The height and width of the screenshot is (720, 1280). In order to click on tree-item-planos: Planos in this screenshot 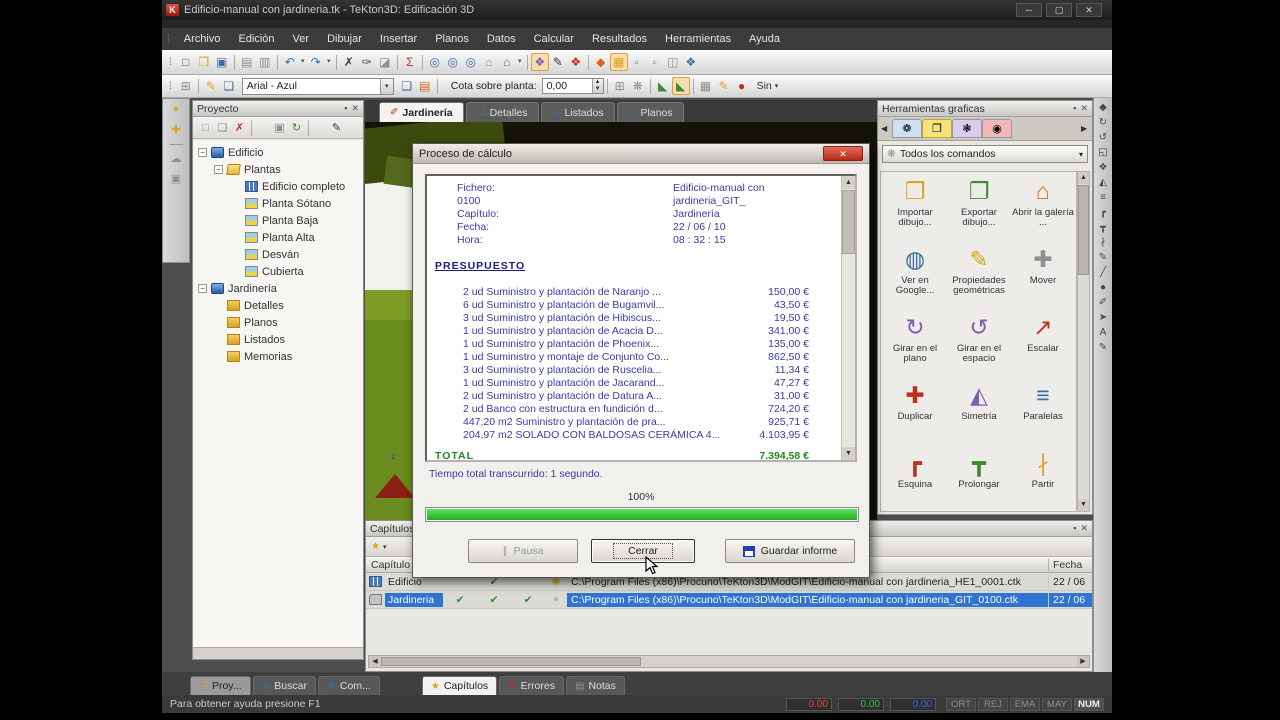, I will do `click(278, 322)`.